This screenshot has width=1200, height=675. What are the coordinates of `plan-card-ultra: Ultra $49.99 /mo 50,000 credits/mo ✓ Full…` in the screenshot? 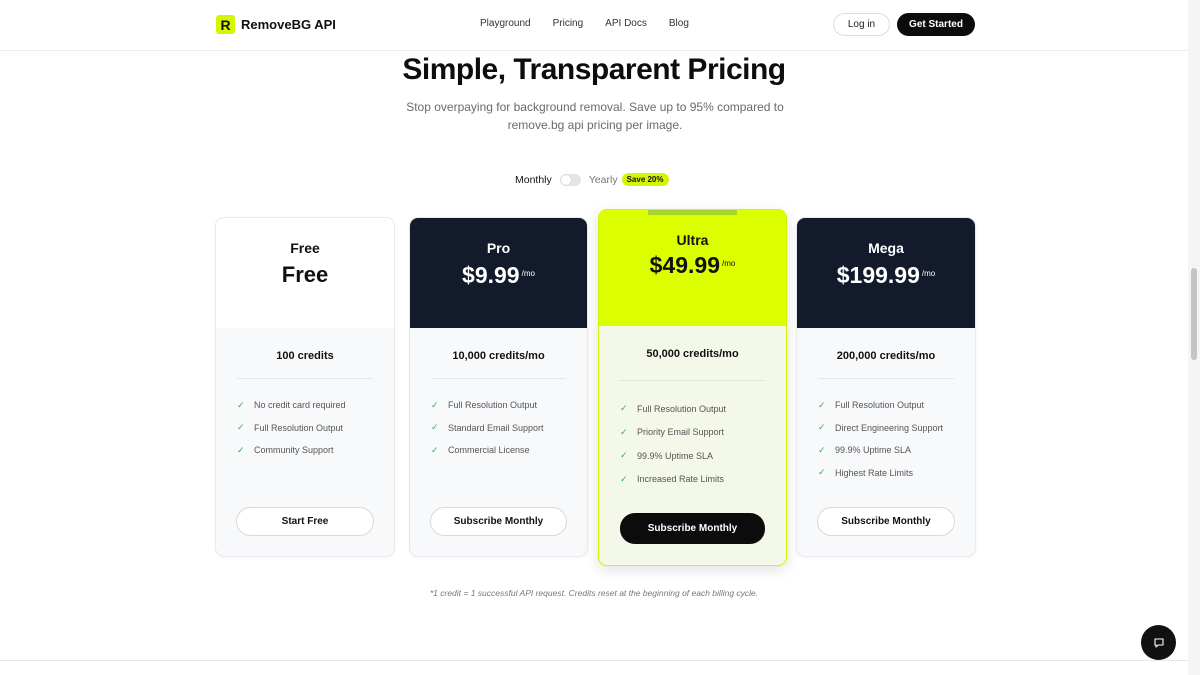 It's located at (692, 387).